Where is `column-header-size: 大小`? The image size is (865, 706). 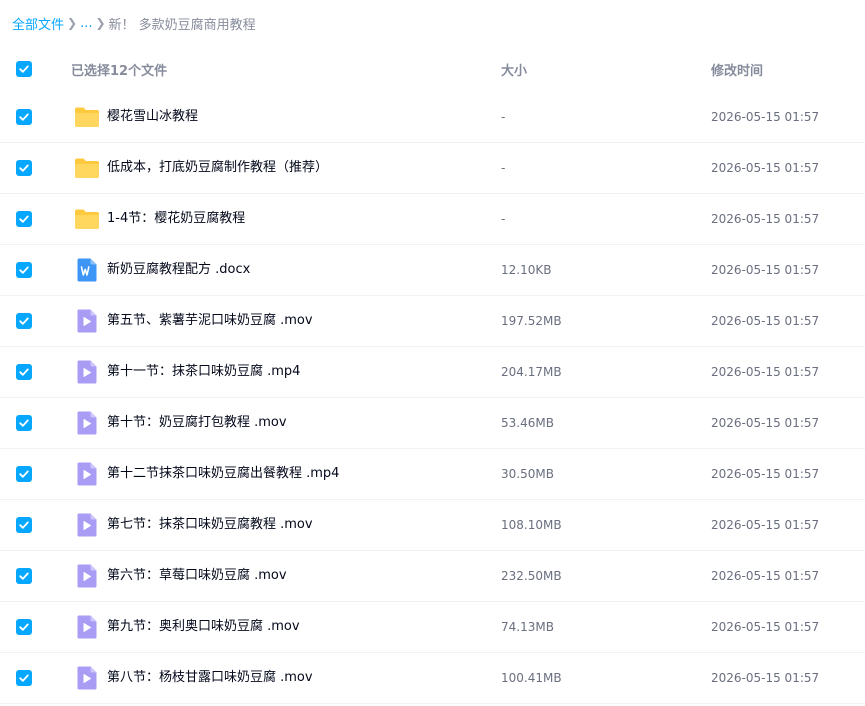 column-header-size: 大小 is located at coordinates (514, 69).